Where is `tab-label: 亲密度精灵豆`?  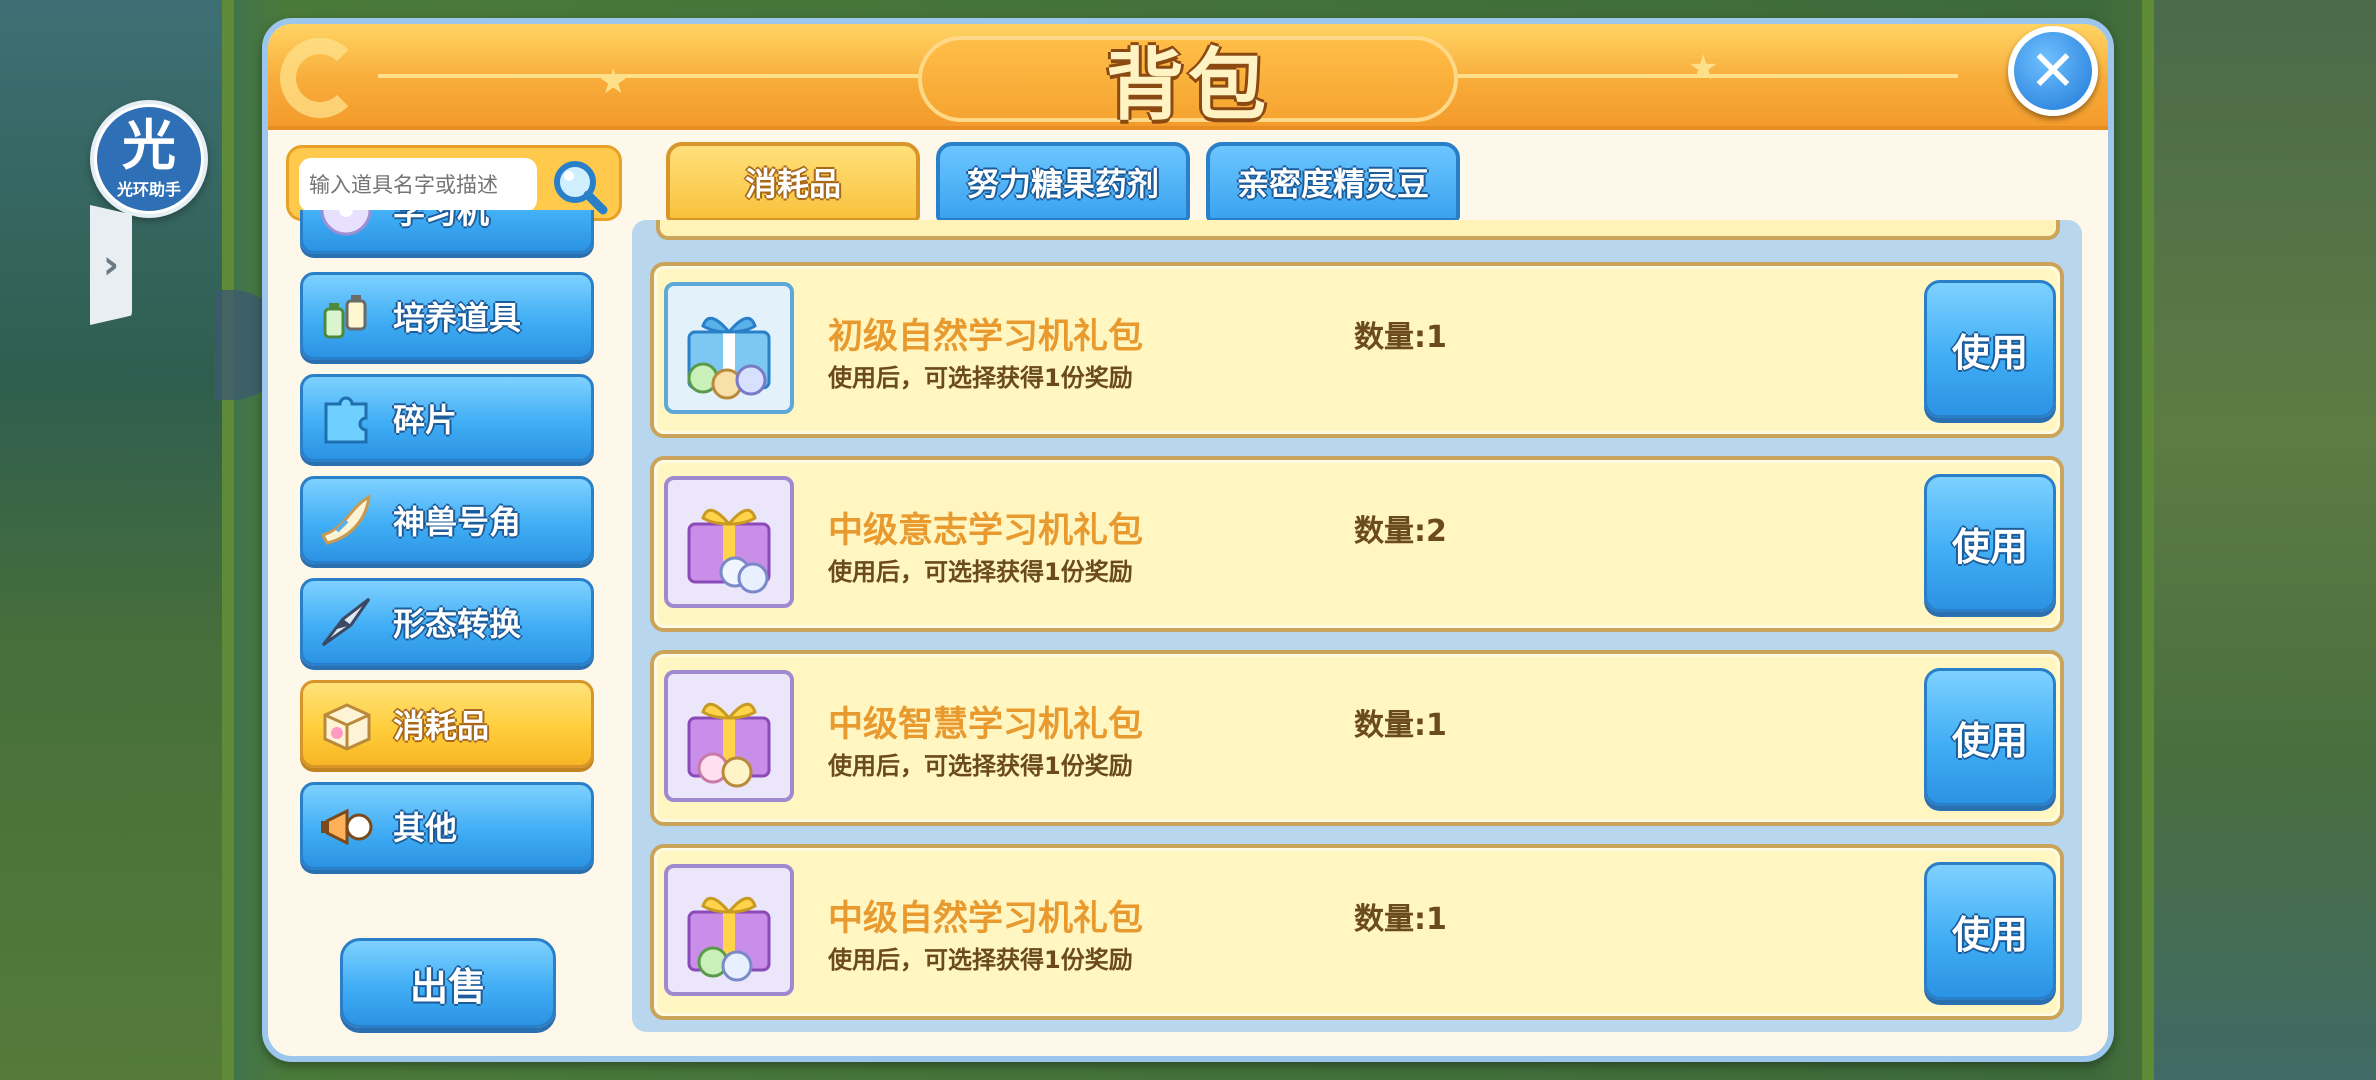
tab-label: 亲密度精灵豆 is located at coordinates (1332, 184).